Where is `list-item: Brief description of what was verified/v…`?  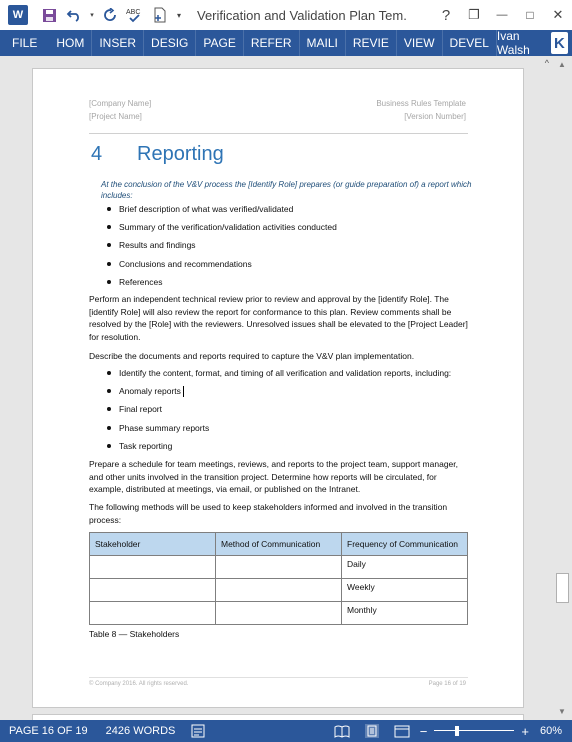 list-item: Brief description of what was verified/v… is located at coordinates (221, 212).